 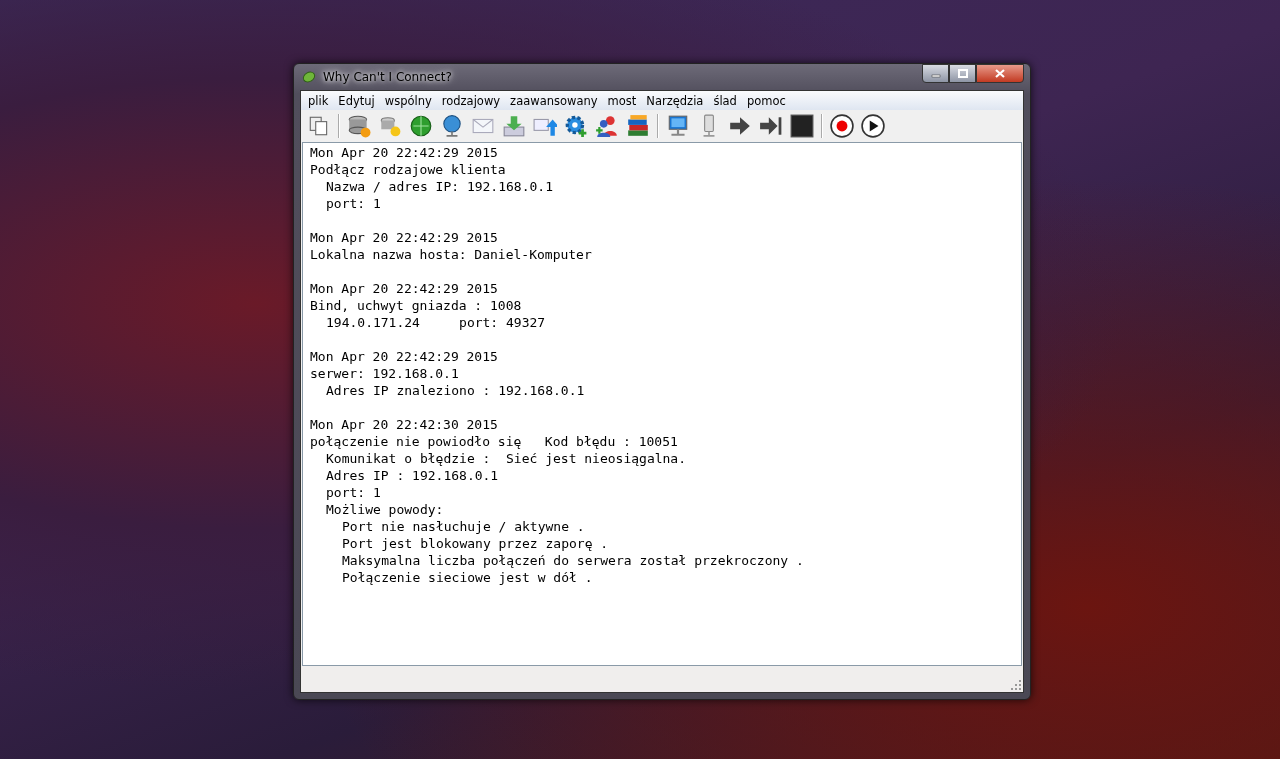 What do you see at coordinates (451, 254) in the screenshot?
I see `log-line: Lokalna nazwa hosta: Daniel-Komputer` at bounding box center [451, 254].